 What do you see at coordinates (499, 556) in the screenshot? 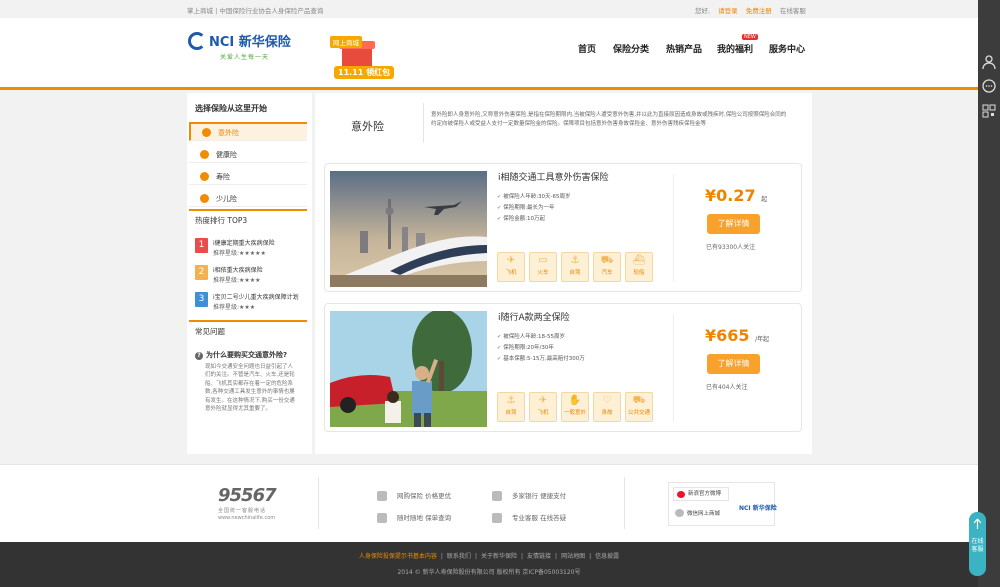
I see `footer-link: 关于新华保险` at bounding box center [499, 556].